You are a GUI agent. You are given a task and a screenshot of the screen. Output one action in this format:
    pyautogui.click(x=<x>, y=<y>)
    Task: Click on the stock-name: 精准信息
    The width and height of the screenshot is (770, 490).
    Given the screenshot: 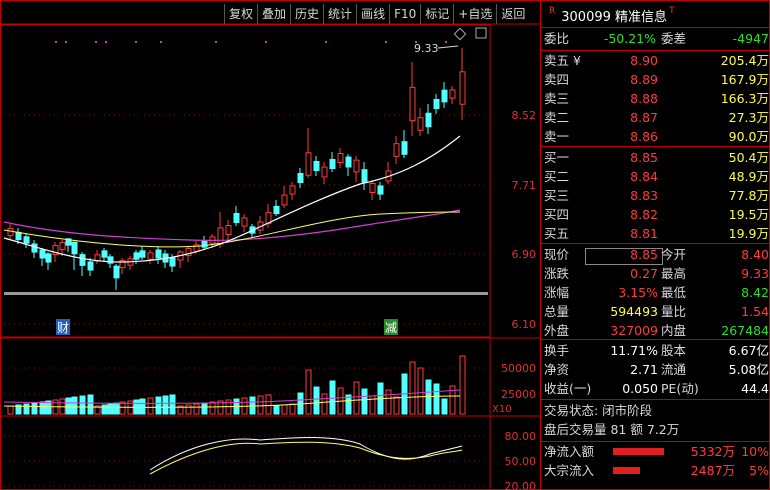 What is the action you would take?
    pyautogui.click(x=641, y=17)
    